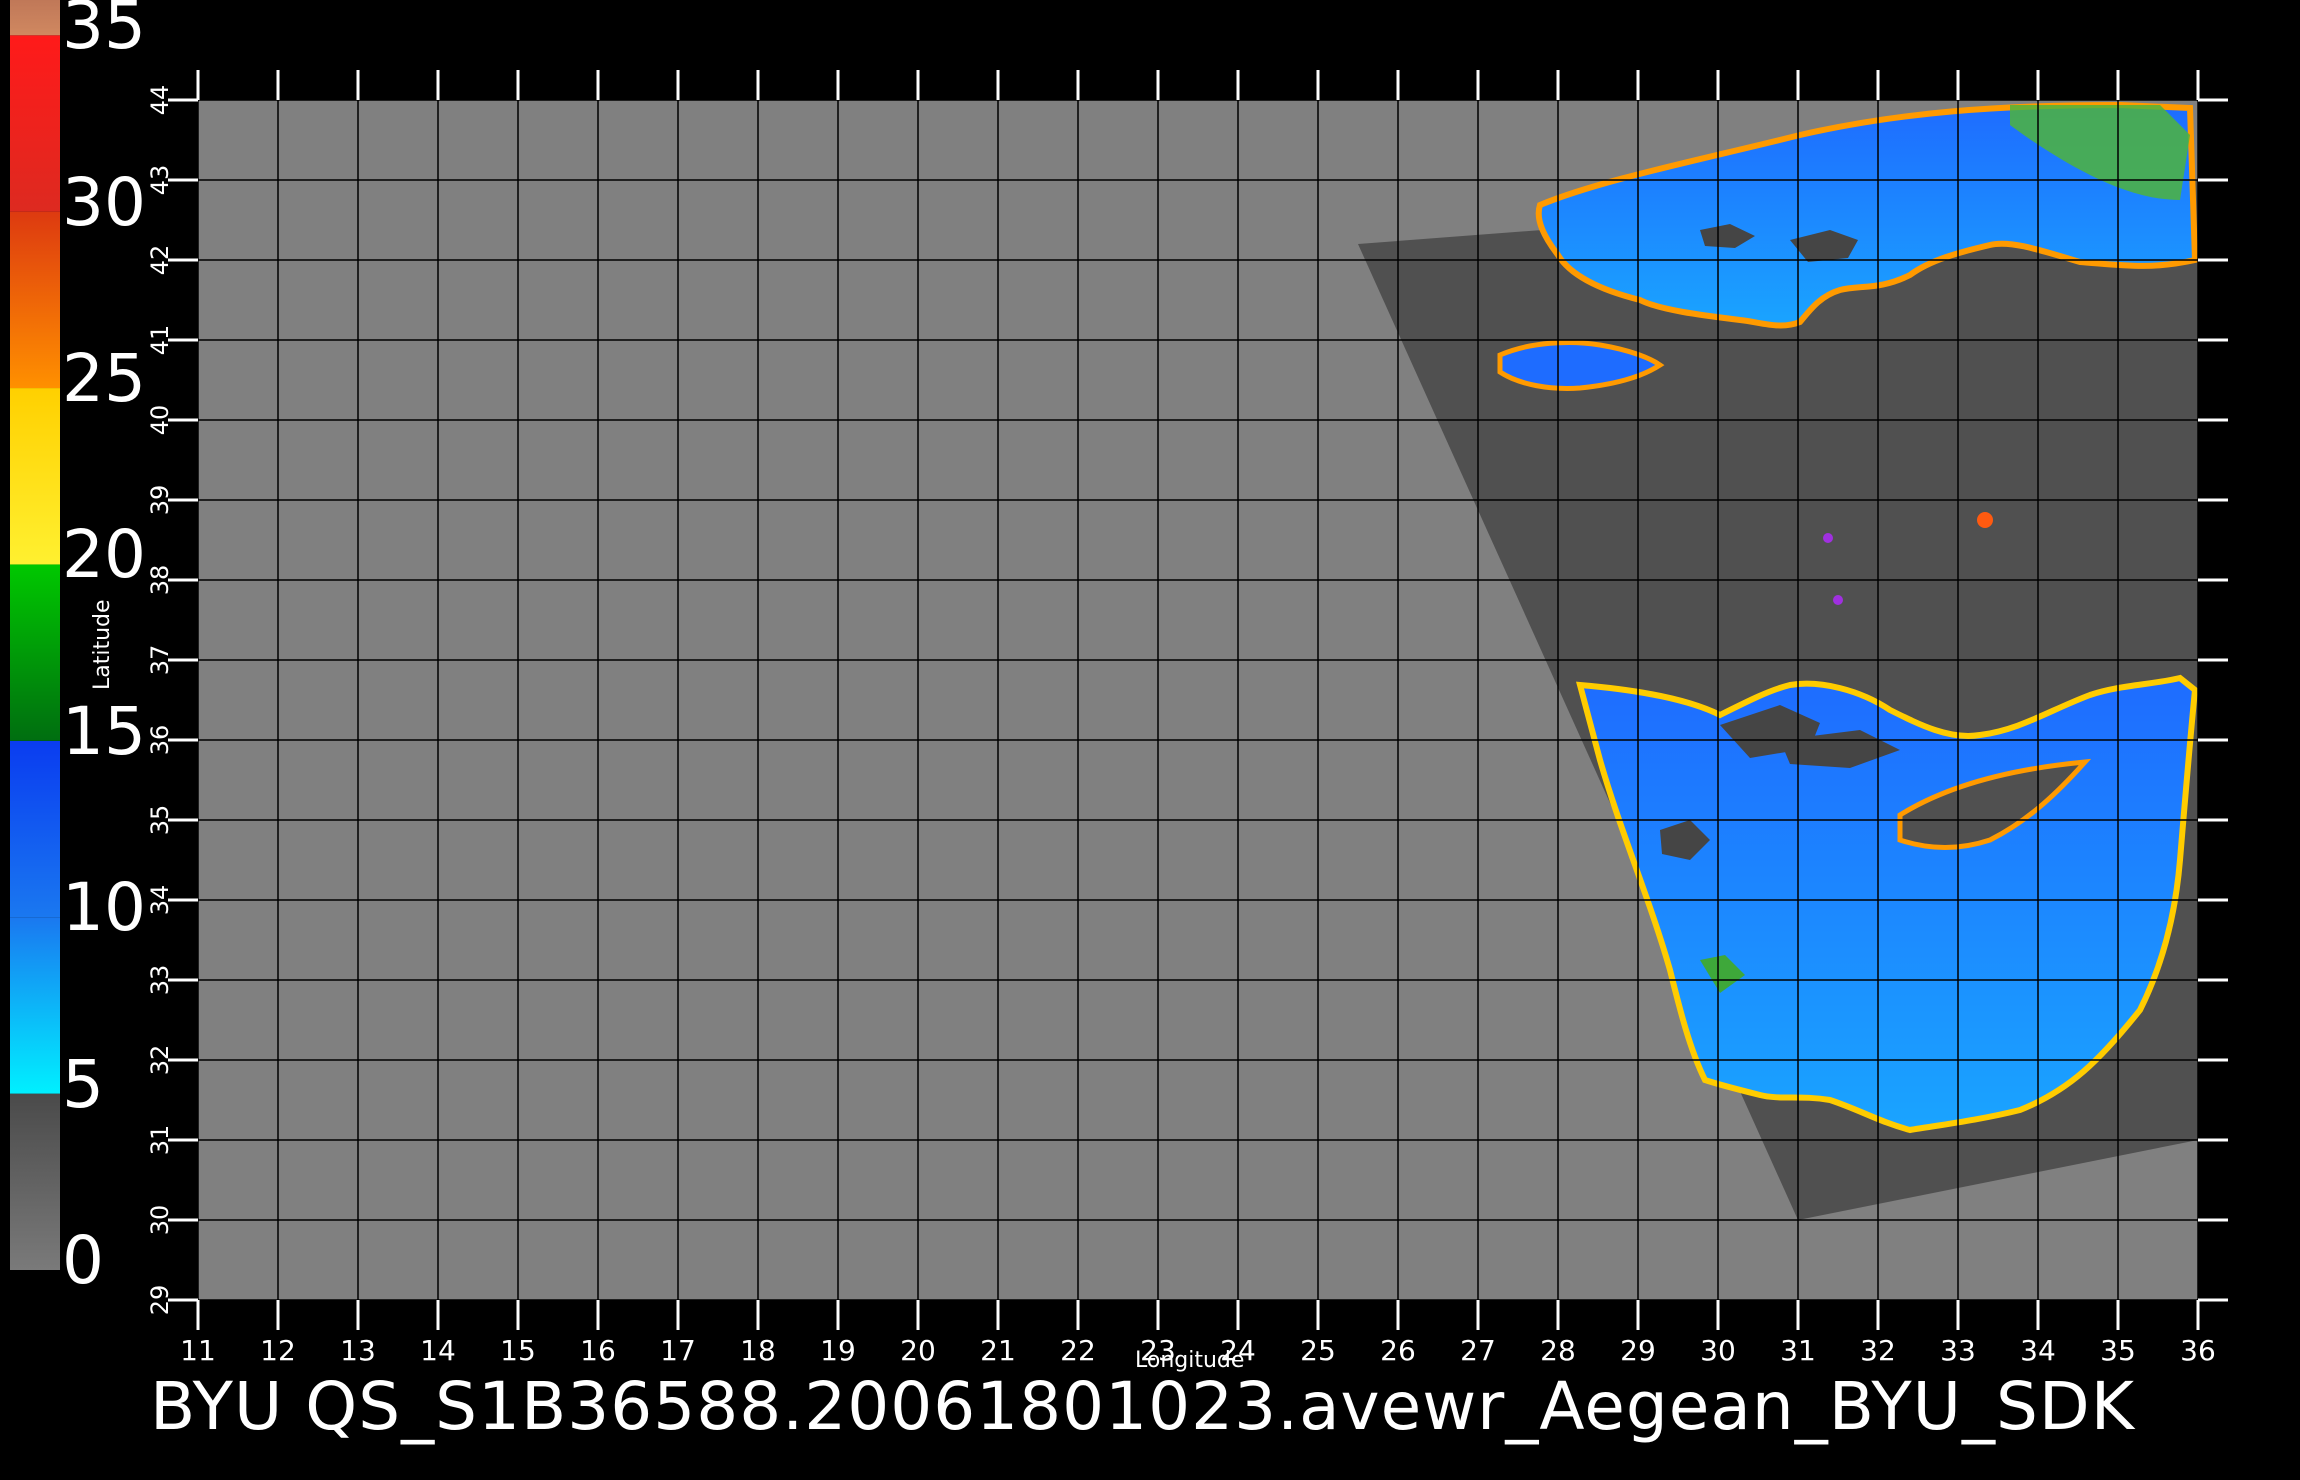  Describe the element at coordinates (2038, 1350) in the screenshot. I see `longitude-tick-label: 34` at that location.